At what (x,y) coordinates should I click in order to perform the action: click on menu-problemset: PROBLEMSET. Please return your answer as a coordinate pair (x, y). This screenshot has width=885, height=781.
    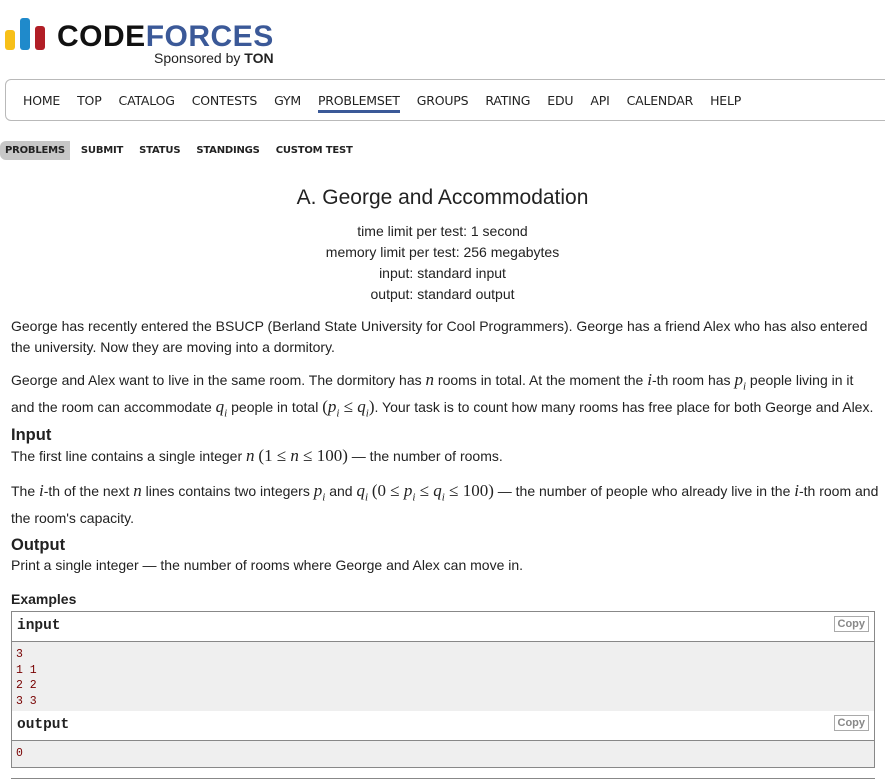
    Looking at the image, I should click on (358, 103).